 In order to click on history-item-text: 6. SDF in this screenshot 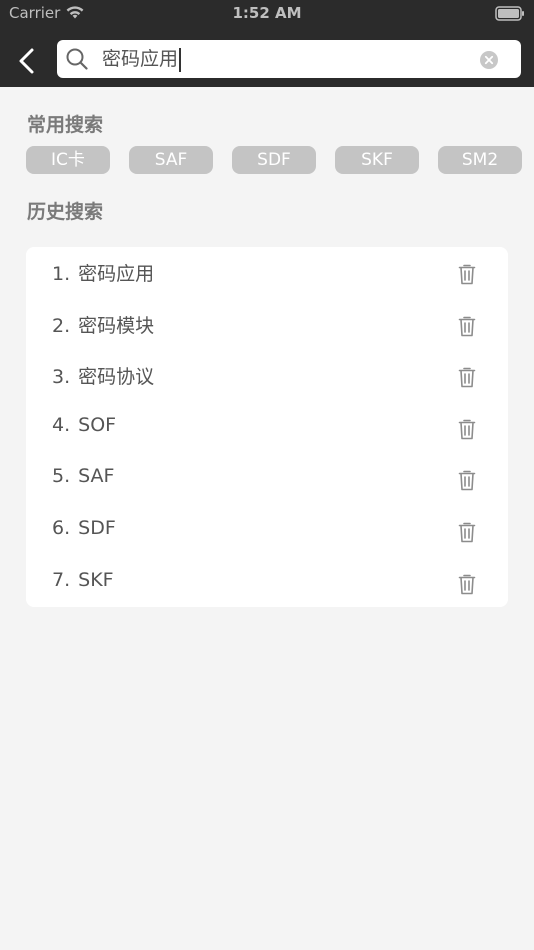, I will do `click(84, 528)`.